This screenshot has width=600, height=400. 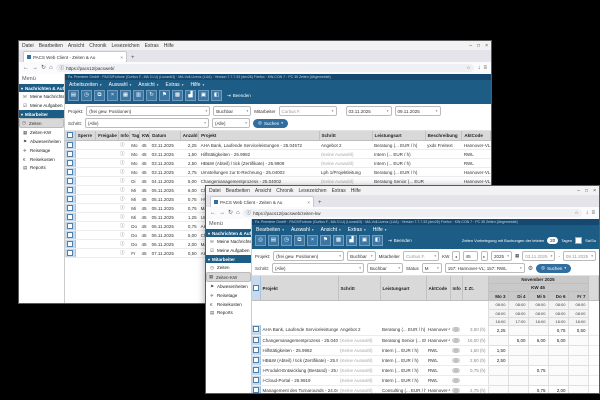 I want to click on browser-menu-hilfe: Hilfe, so click(x=356, y=191).